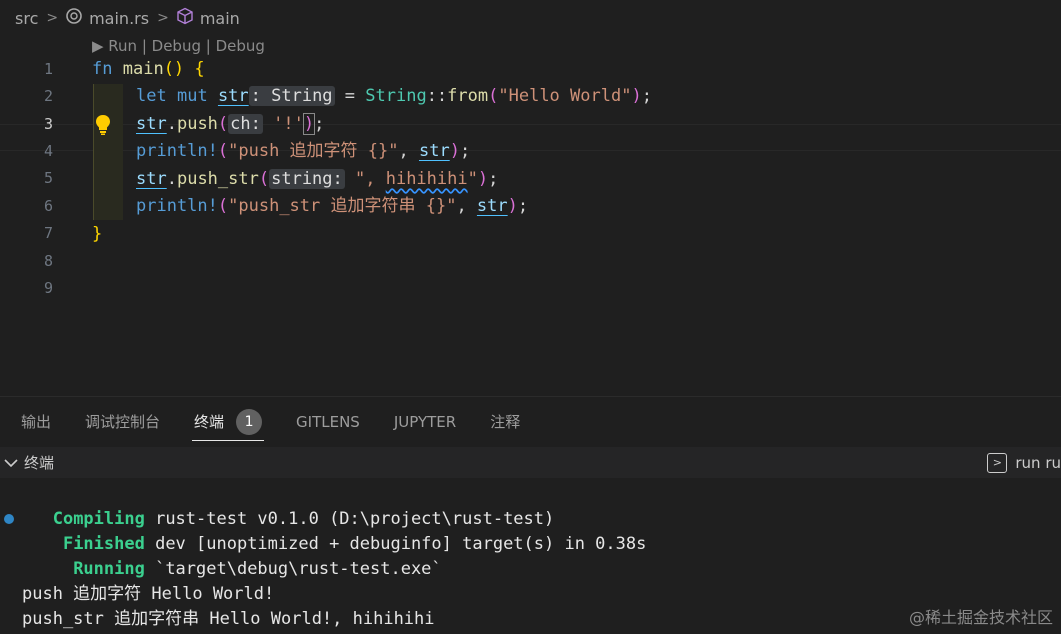 This screenshot has width=1061, height=634. I want to click on code-line-6: println!("push_str 追加字符串 {}", str);, so click(332, 206).